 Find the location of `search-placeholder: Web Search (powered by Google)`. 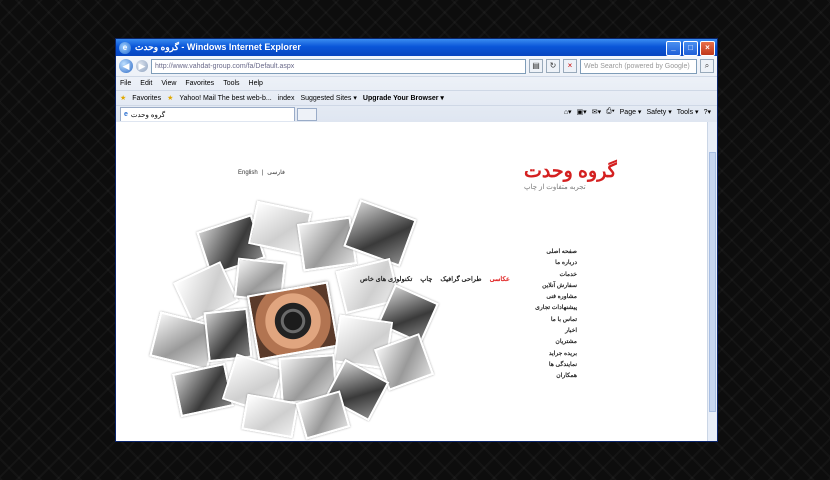

search-placeholder: Web Search (powered by Google) is located at coordinates (637, 66).